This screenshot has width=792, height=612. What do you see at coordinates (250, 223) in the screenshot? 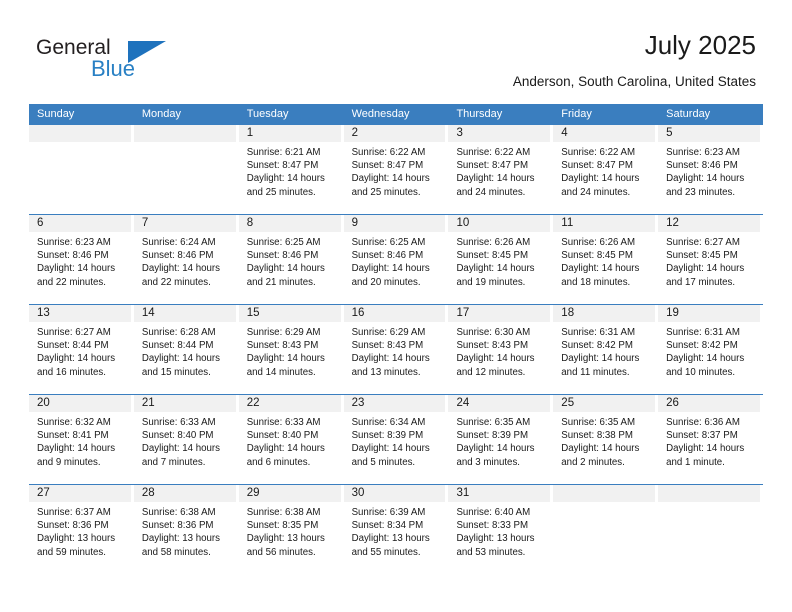
I see `day-number: 8` at bounding box center [250, 223].